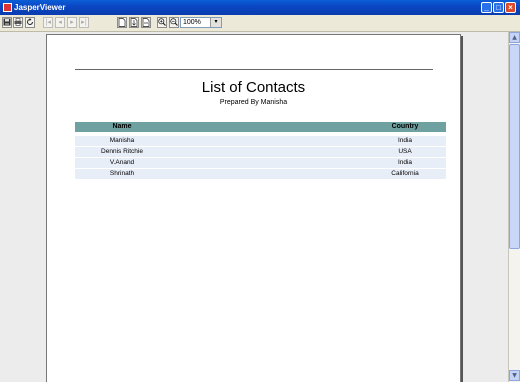  What do you see at coordinates (253, 102) in the screenshot?
I see `report-subtitle: Prepared By Manisha` at bounding box center [253, 102].